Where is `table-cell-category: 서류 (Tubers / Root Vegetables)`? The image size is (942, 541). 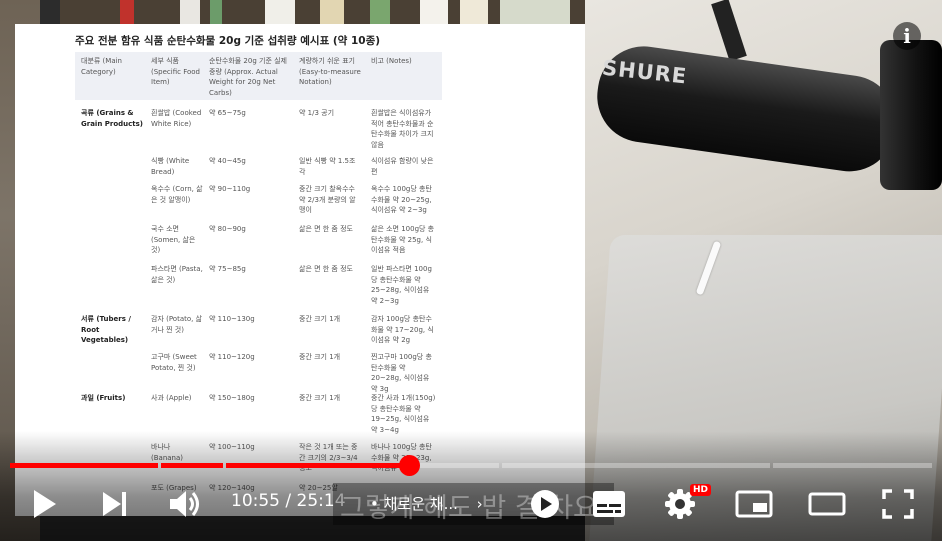 table-cell-category: 서류 (Tubers / Root Vegetables) is located at coordinates (106, 329).